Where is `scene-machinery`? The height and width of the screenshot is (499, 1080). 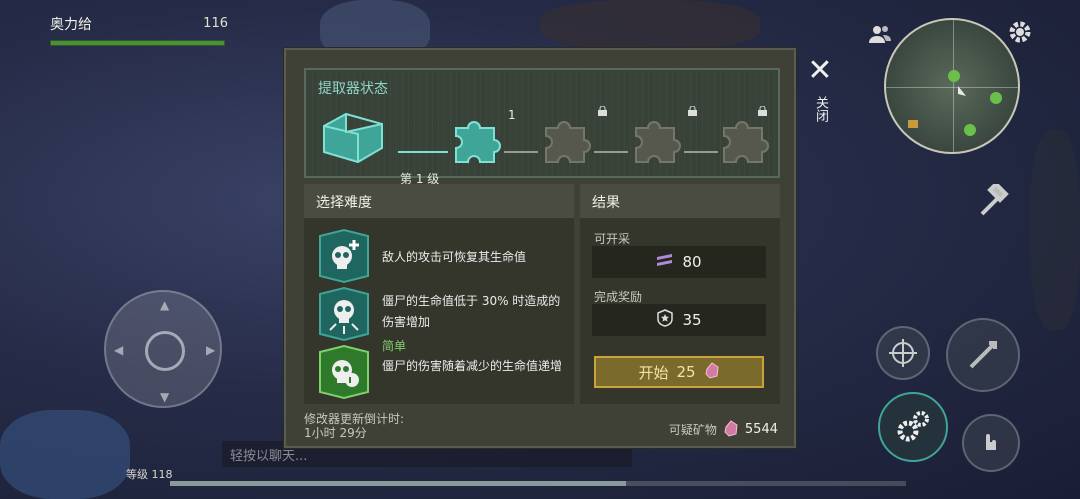 scene-machinery is located at coordinates (650, 25).